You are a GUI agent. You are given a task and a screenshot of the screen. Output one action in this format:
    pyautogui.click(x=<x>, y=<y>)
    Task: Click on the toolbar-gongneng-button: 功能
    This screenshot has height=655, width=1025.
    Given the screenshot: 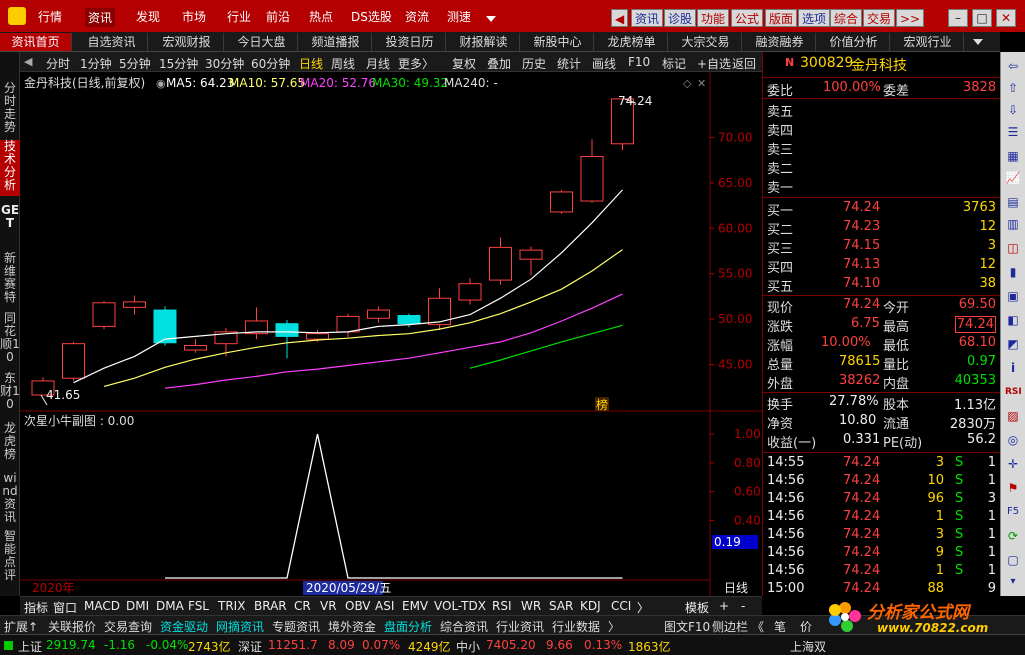 What is the action you would take?
    pyautogui.click(x=713, y=18)
    